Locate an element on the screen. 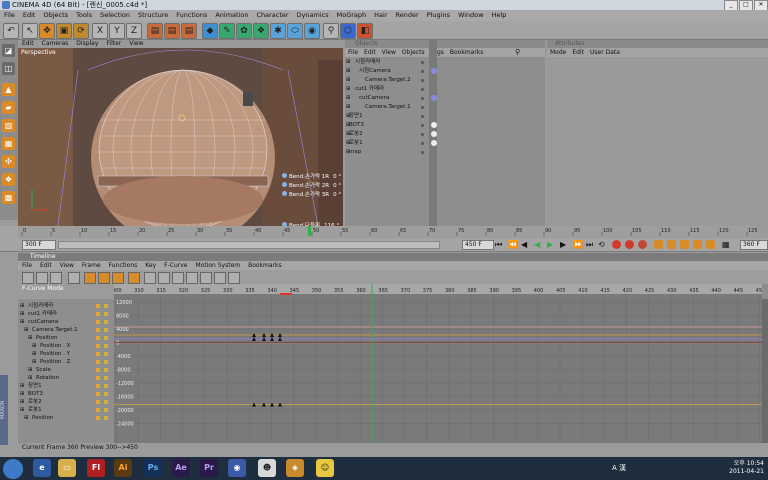 The image size is (768, 480). autokey-icon is located at coordinates (629, 244).